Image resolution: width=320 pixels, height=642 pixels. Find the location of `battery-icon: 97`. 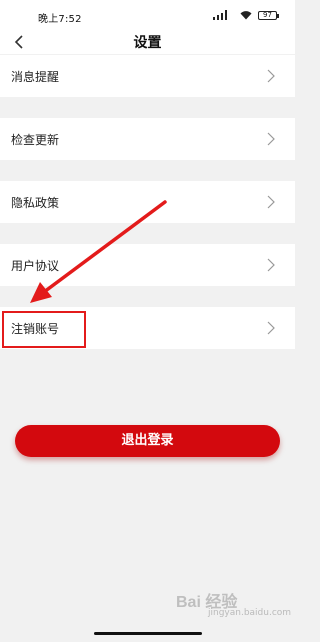

battery-icon: 97 is located at coordinates (268, 15).